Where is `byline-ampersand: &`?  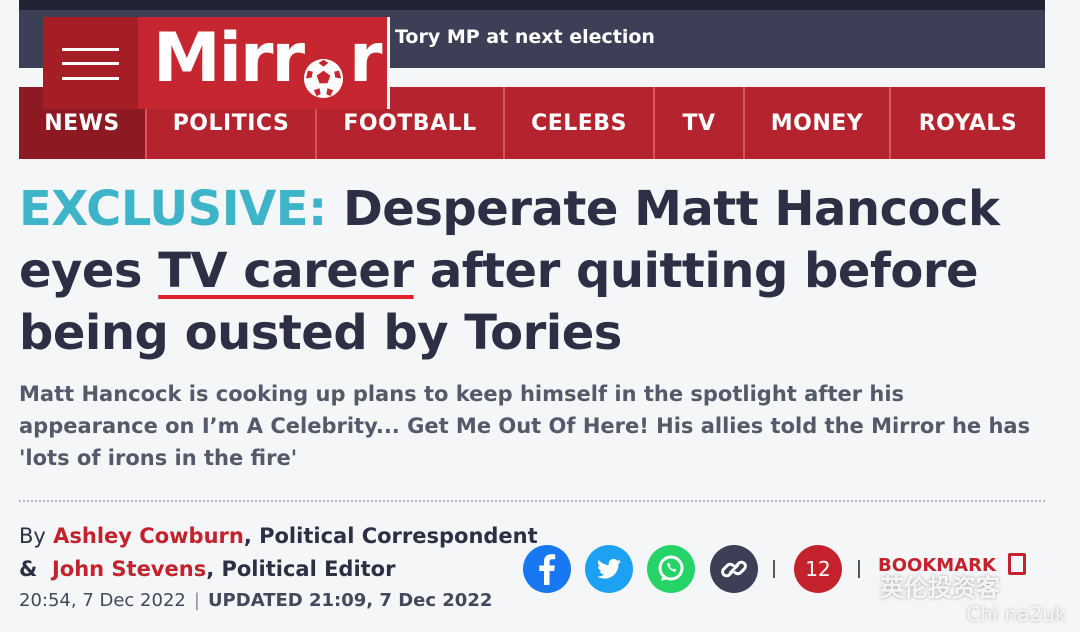 byline-ampersand: & is located at coordinates (28, 569).